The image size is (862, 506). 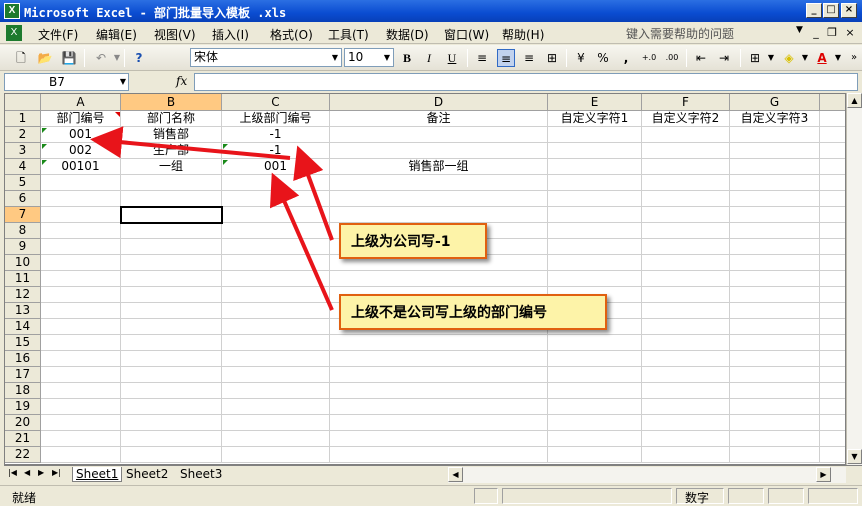 What do you see at coordinates (595, 135) in the screenshot?
I see `cell-e2` at bounding box center [595, 135].